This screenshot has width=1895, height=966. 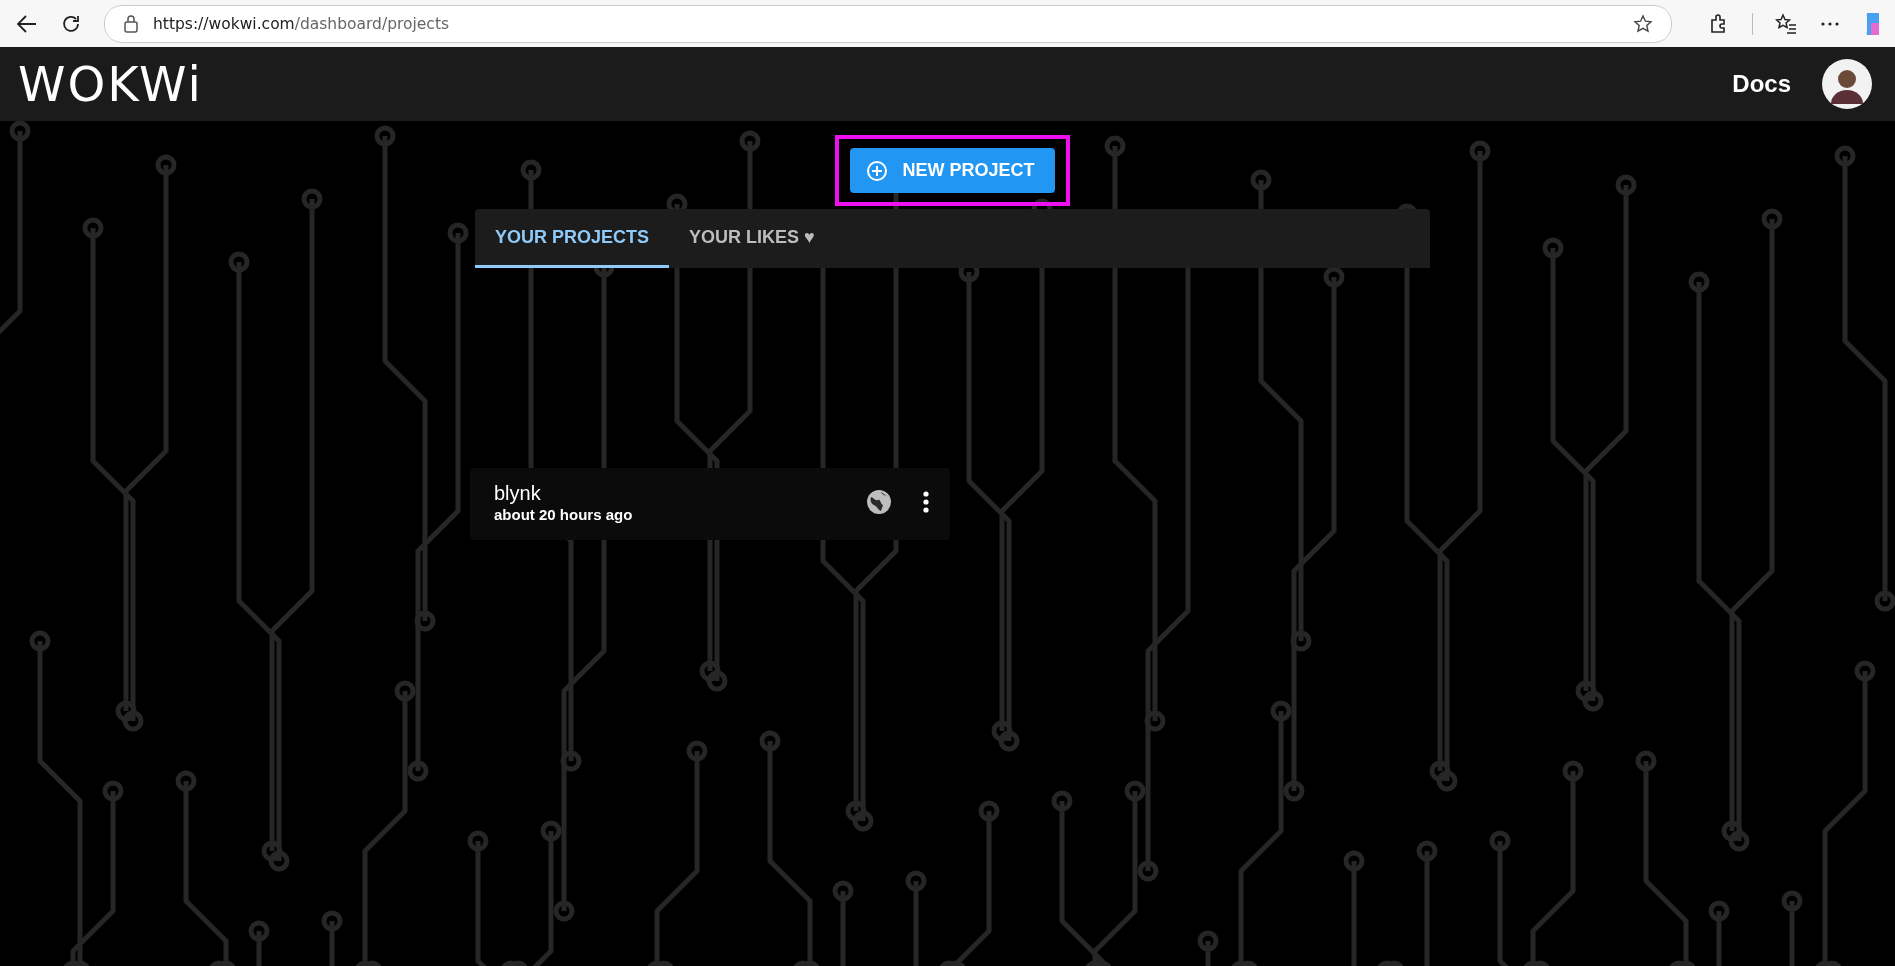 What do you see at coordinates (1761, 84) in the screenshot?
I see `docs-link: Docs` at bounding box center [1761, 84].